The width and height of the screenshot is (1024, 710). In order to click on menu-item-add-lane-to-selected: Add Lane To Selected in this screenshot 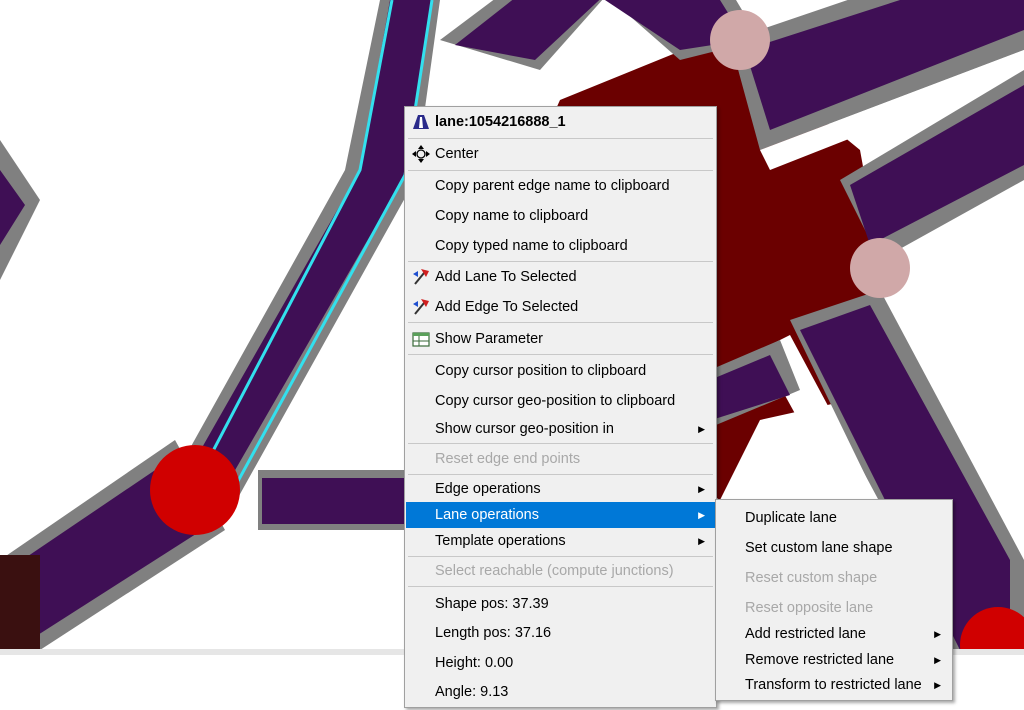, I will do `click(560, 277)`.